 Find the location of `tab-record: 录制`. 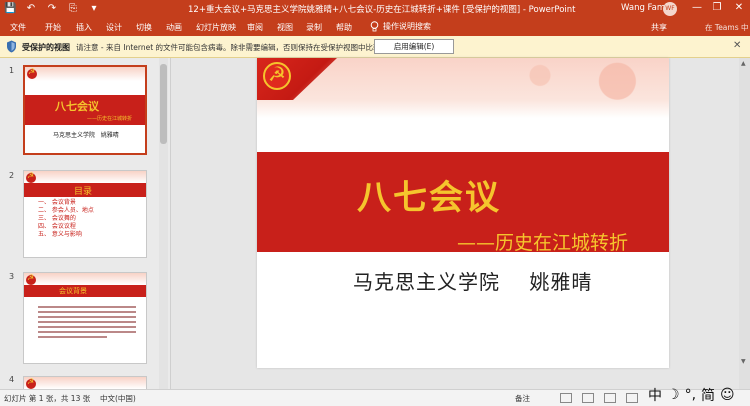

tab-record: 录制 is located at coordinates (314, 27).